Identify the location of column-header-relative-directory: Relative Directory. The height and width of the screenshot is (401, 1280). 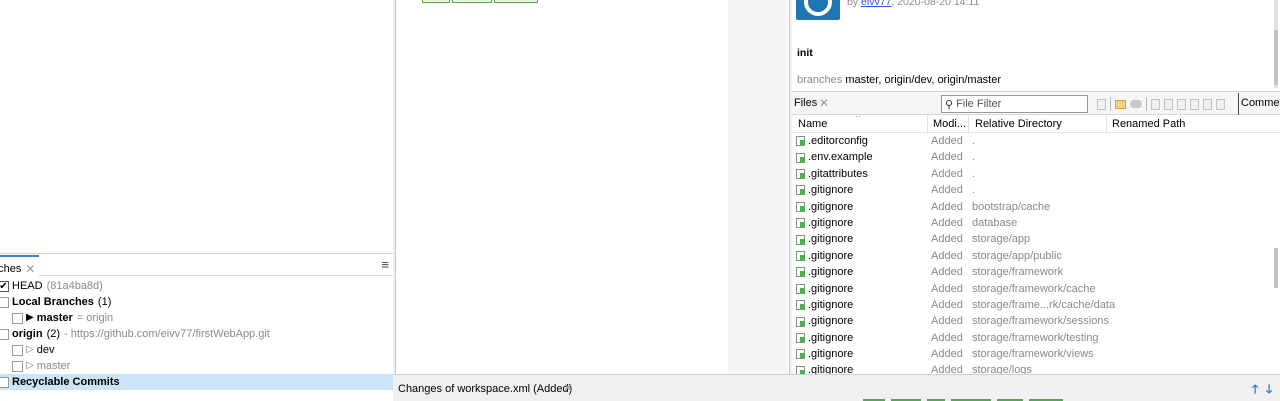
(1018, 124).